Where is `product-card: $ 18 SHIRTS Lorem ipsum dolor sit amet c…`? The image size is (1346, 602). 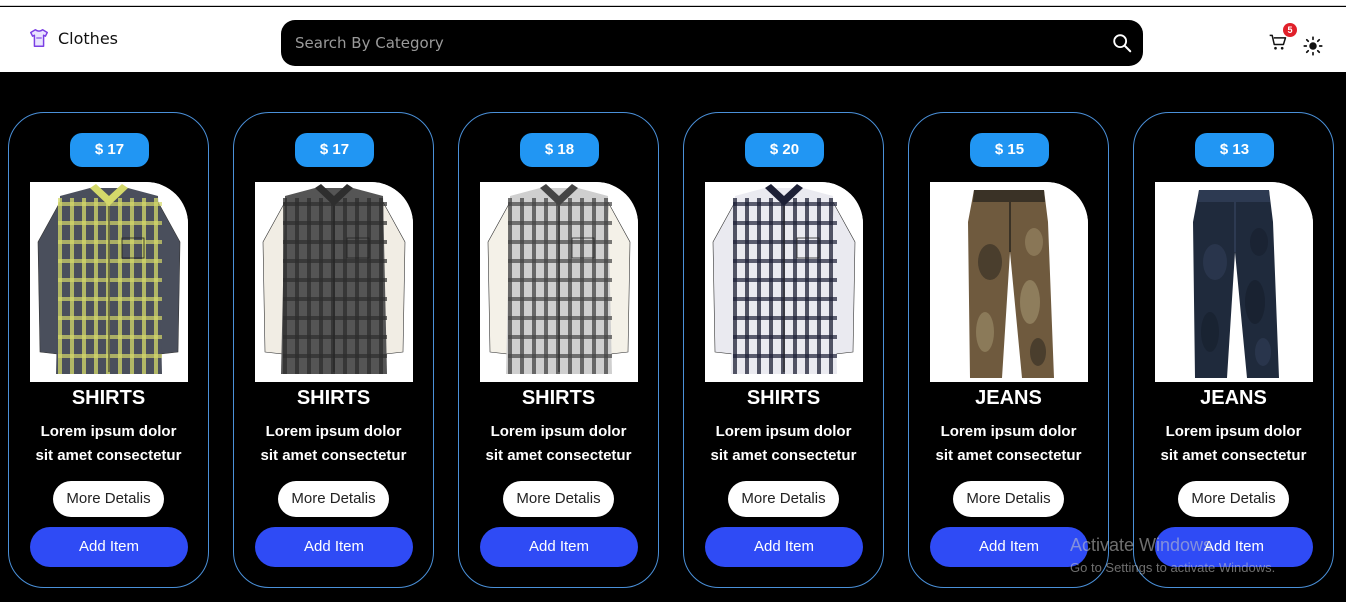
product-card: $ 18 SHIRTS Lorem ipsum dolor sit amet c… is located at coordinates (558, 350).